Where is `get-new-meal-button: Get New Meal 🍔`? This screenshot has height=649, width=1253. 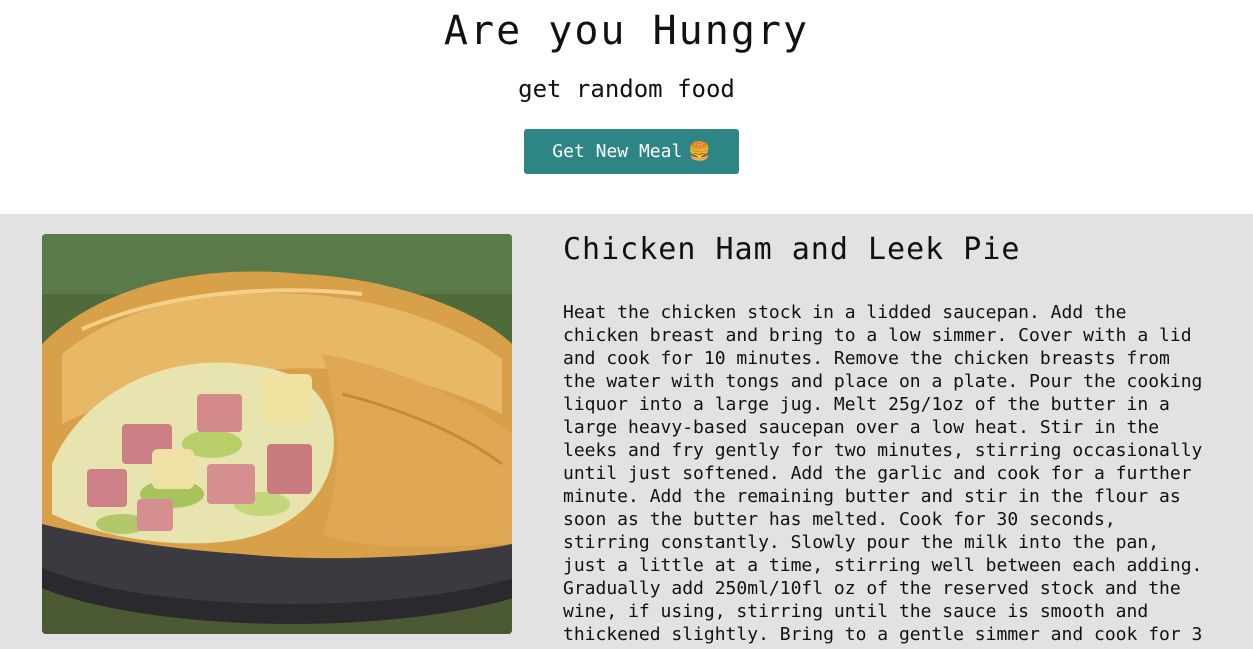 get-new-meal-button: Get New Meal 🍔 is located at coordinates (631, 151).